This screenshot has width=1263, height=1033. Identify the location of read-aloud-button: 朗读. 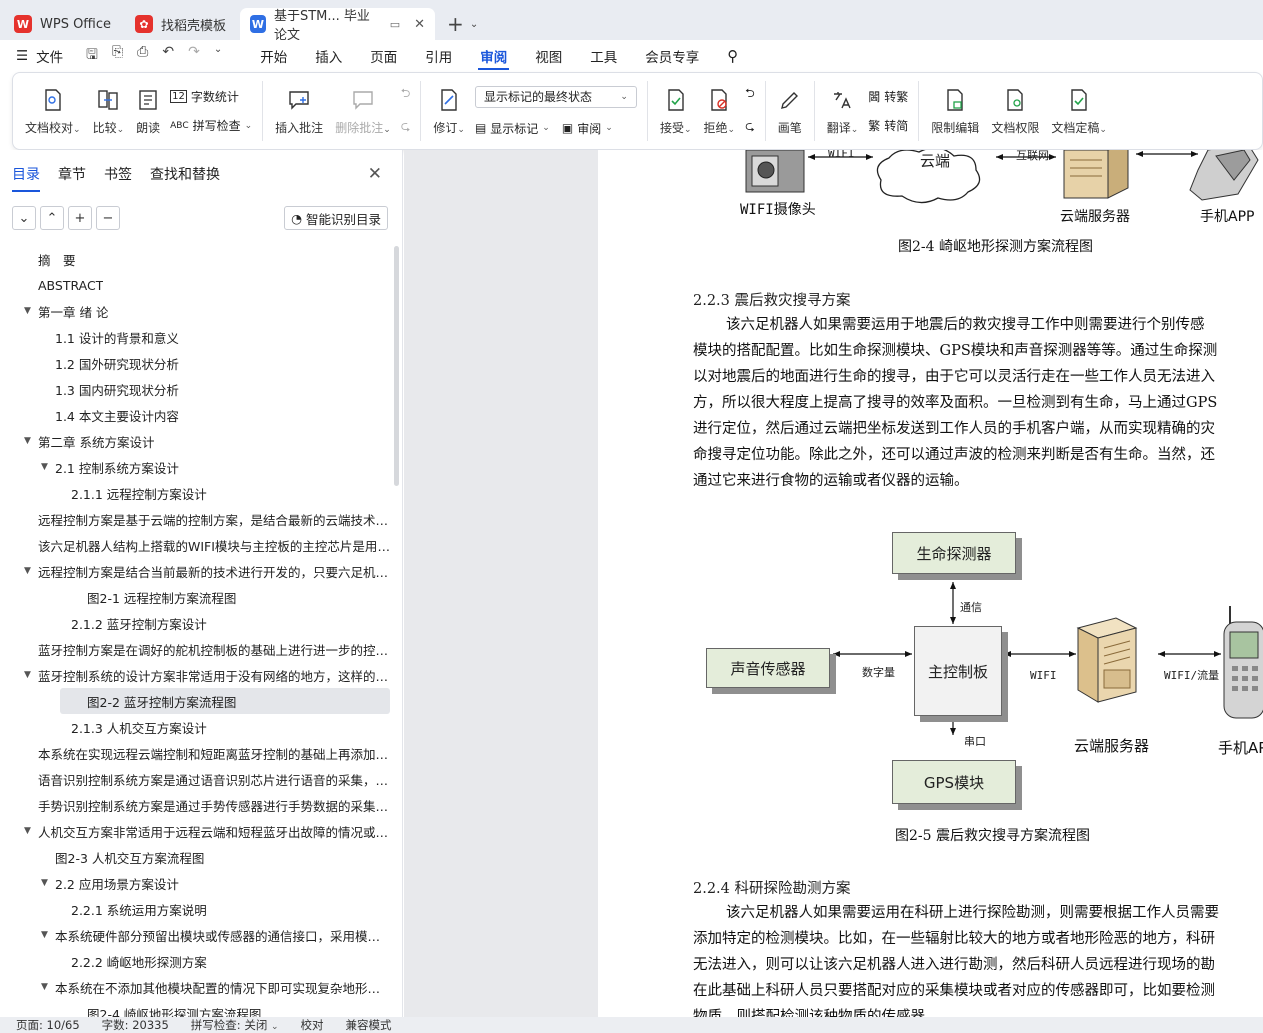
(148, 111).